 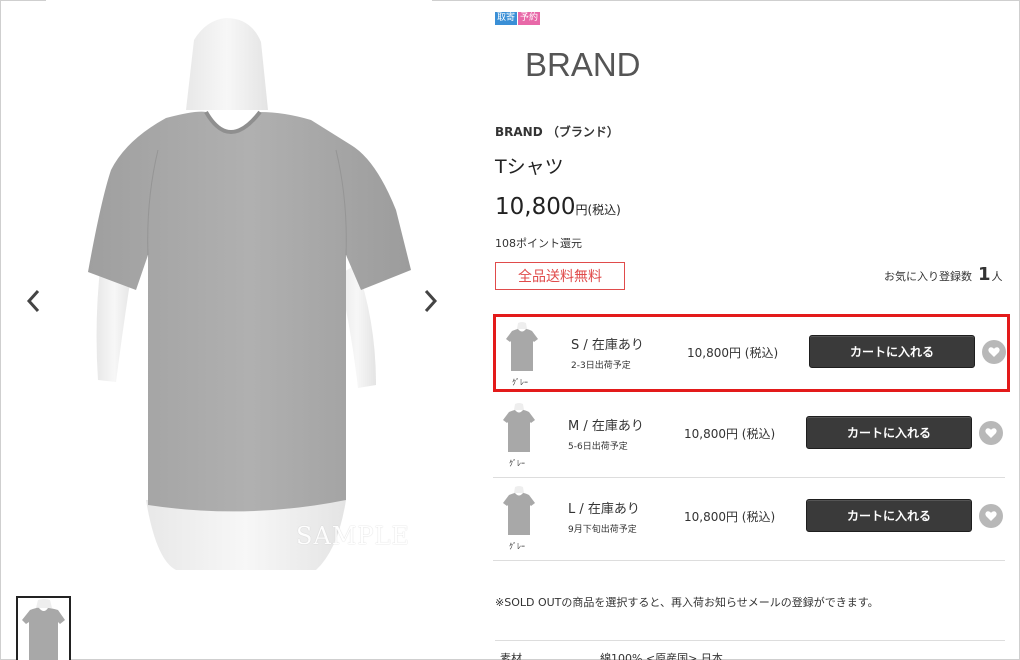 What do you see at coordinates (687, 602) in the screenshot?
I see `soldout-notice: ※SOLD OUTの商品を選択すると、再入荷お知らせメールの登録ができます。` at bounding box center [687, 602].